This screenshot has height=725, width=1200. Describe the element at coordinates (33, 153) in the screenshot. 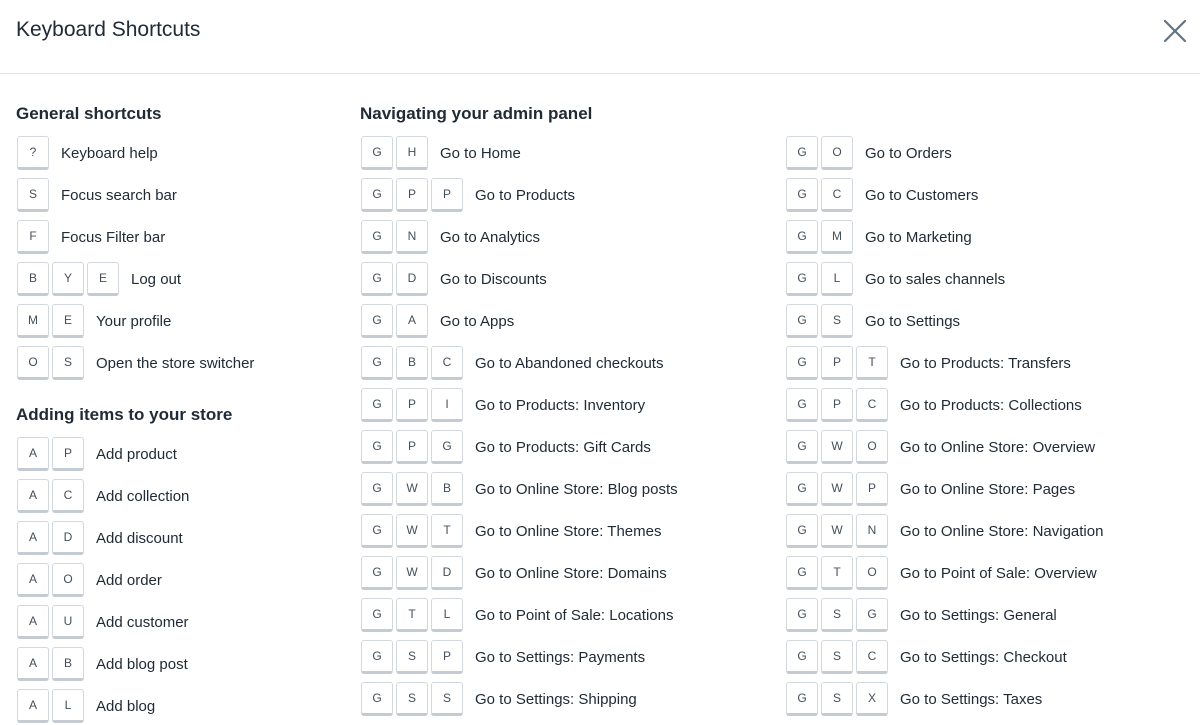

I see `key-cap: ?` at that location.